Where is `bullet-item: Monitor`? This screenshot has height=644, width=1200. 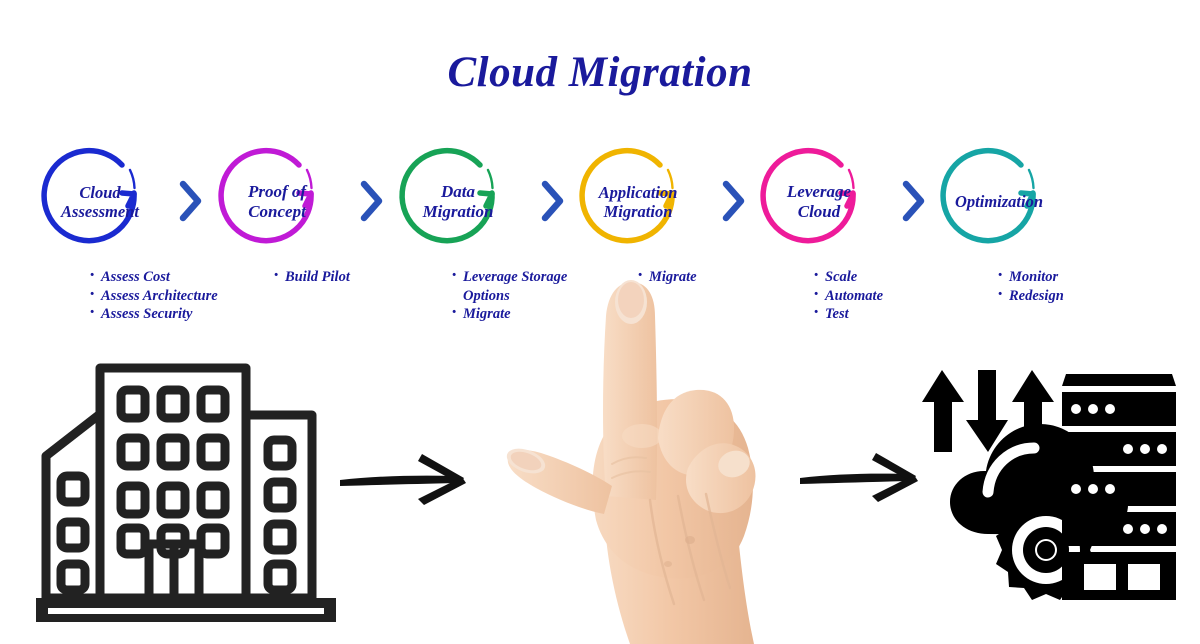 bullet-item: Monitor is located at coordinates (1056, 276).